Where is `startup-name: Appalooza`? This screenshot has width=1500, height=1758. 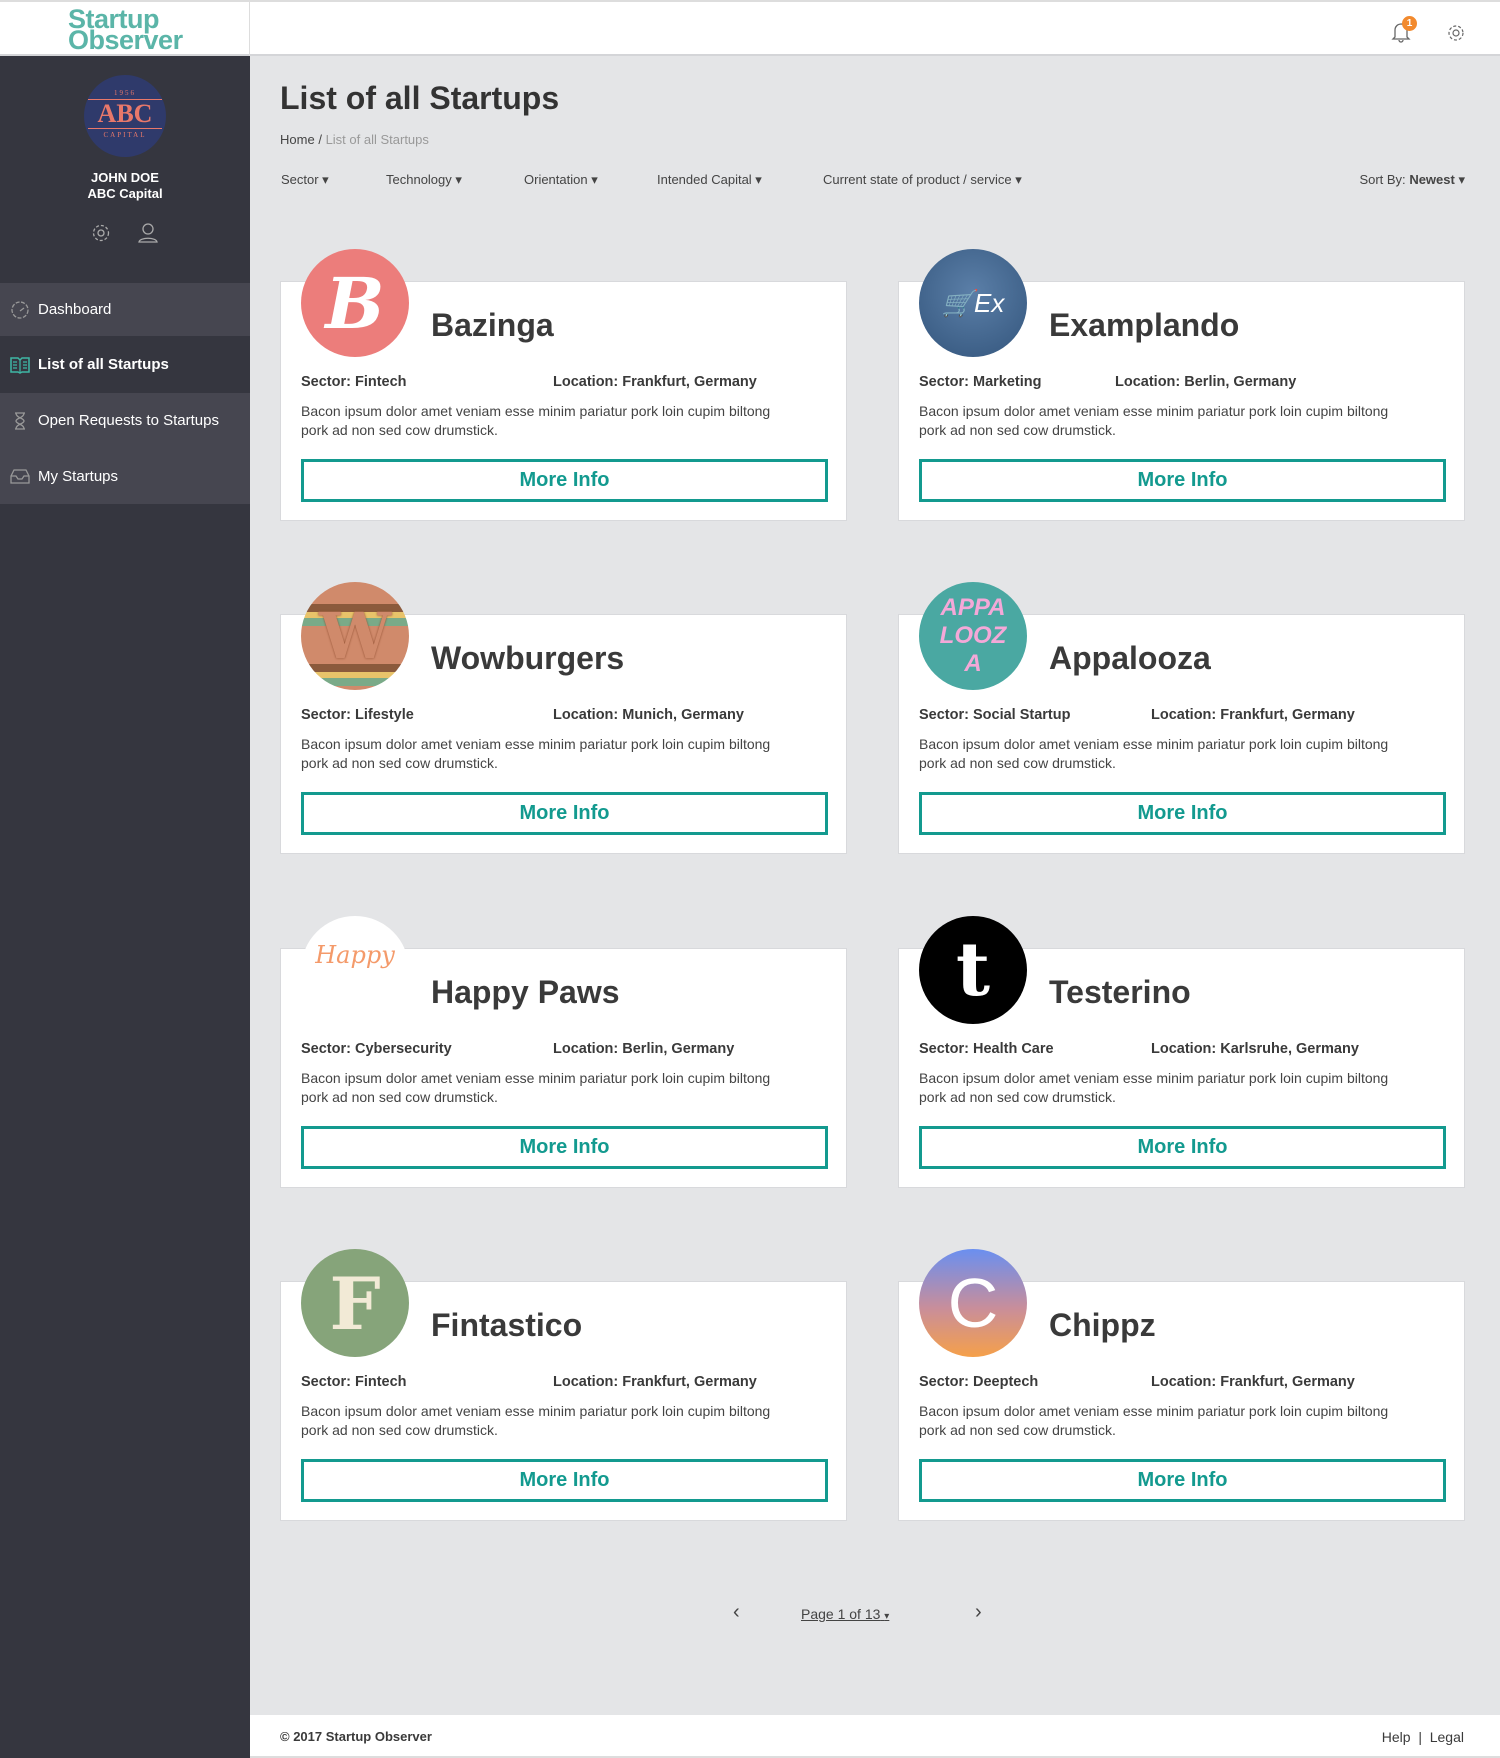
startup-name: Appalooza is located at coordinates (1130, 658).